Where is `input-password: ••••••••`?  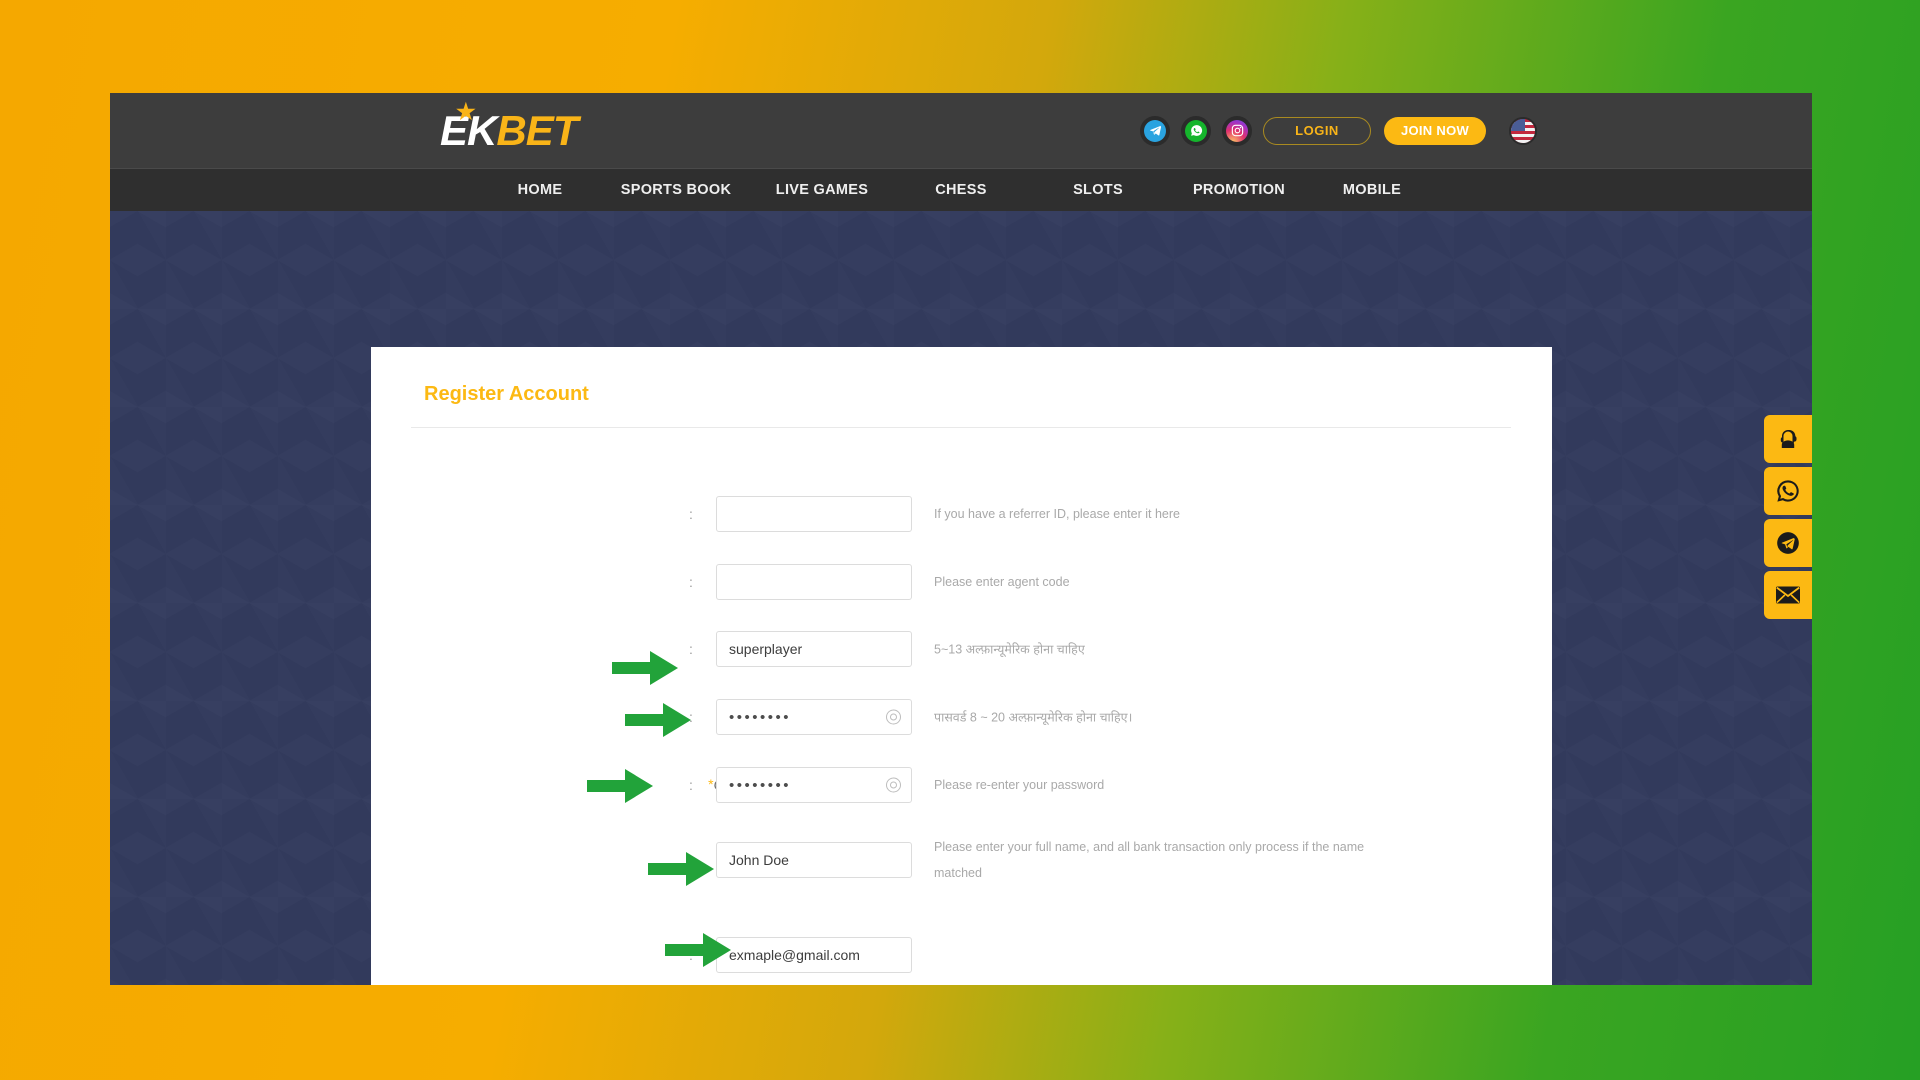
input-password: •••••••• is located at coordinates (814, 717).